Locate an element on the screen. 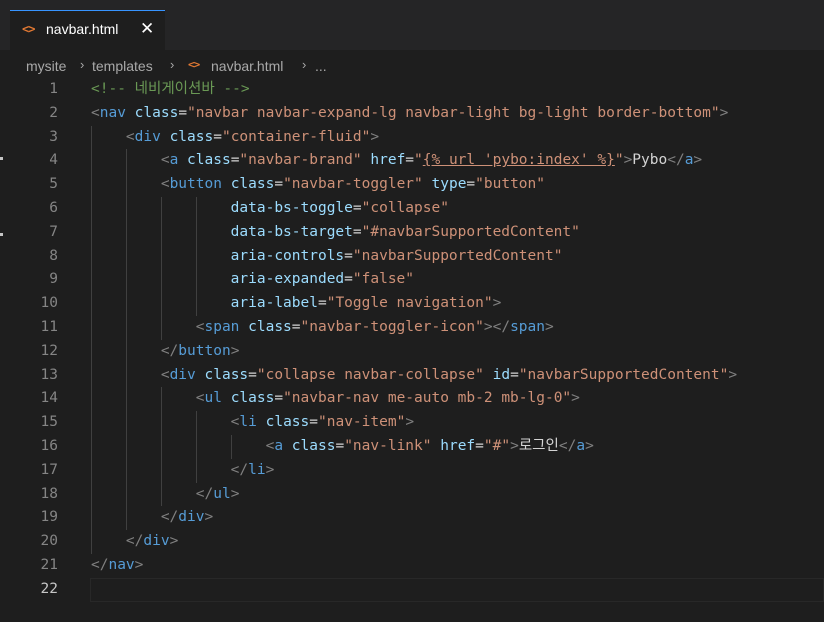 This screenshot has width=824, height=622. code-token: "#" is located at coordinates (497, 446).